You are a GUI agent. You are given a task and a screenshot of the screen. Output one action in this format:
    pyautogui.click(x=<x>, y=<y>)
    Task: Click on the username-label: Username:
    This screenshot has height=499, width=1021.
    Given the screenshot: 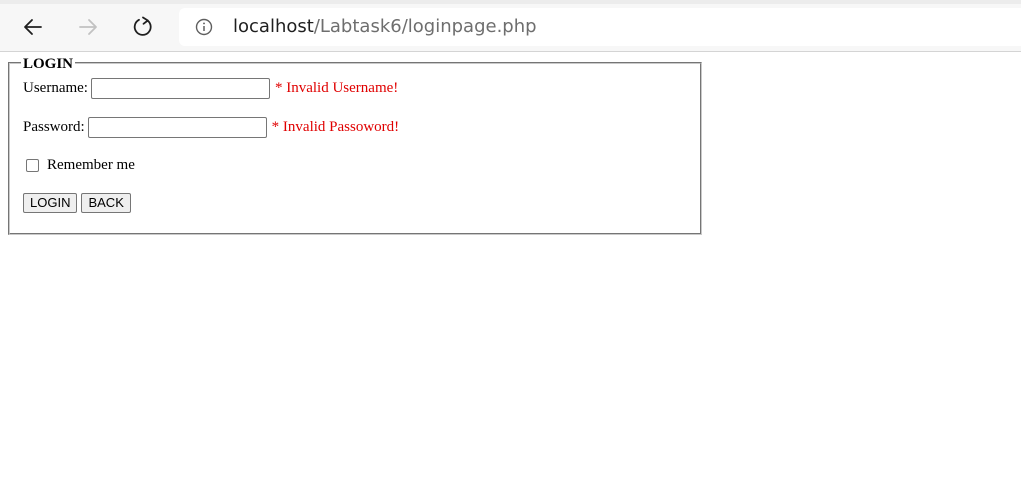 What is the action you would take?
    pyautogui.click(x=55, y=88)
    